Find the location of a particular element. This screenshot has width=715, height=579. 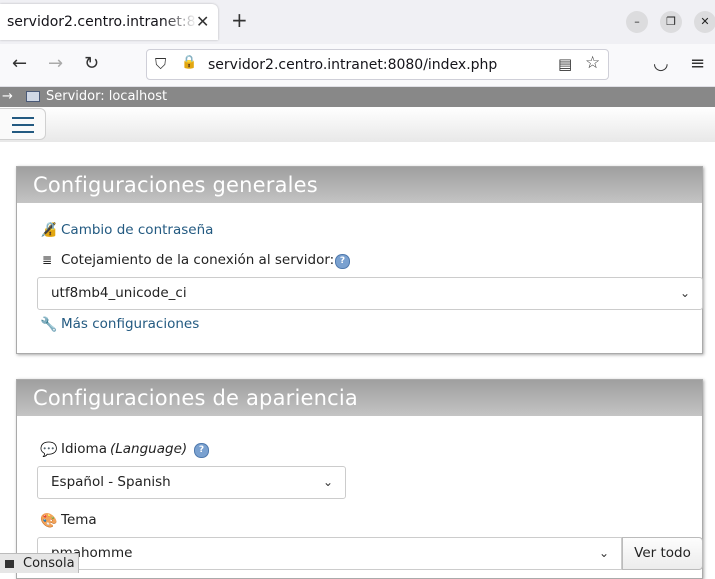

language-value: Español - Spanish is located at coordinates (111, 482).